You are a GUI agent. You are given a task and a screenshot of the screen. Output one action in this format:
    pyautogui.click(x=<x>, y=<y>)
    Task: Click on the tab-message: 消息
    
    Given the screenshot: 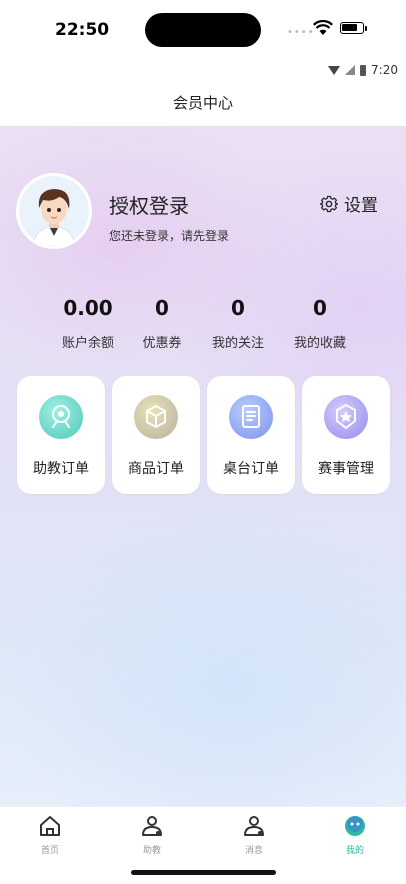 What is the action you would take?
    pyautogui.click(x=254, y=834)
    